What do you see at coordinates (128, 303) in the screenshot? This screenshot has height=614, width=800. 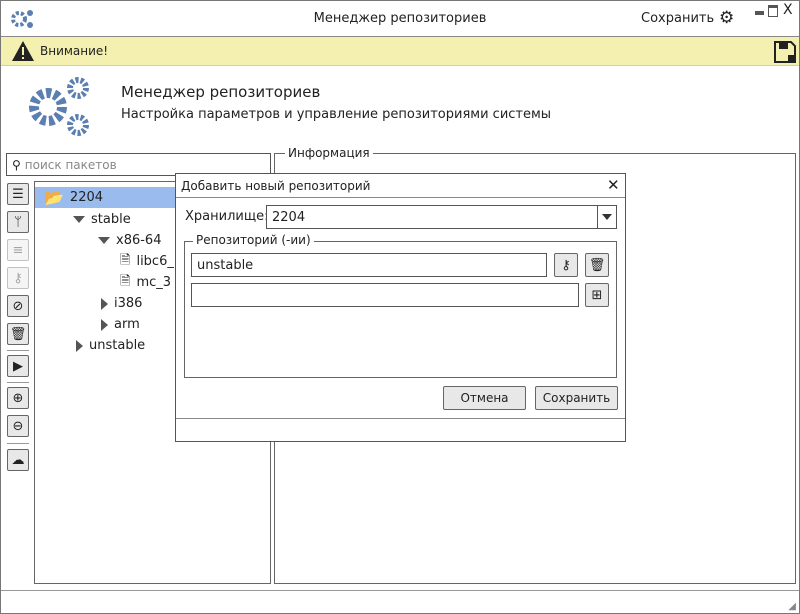 I see `tree-label: i386` at bounding box center [128, 303].